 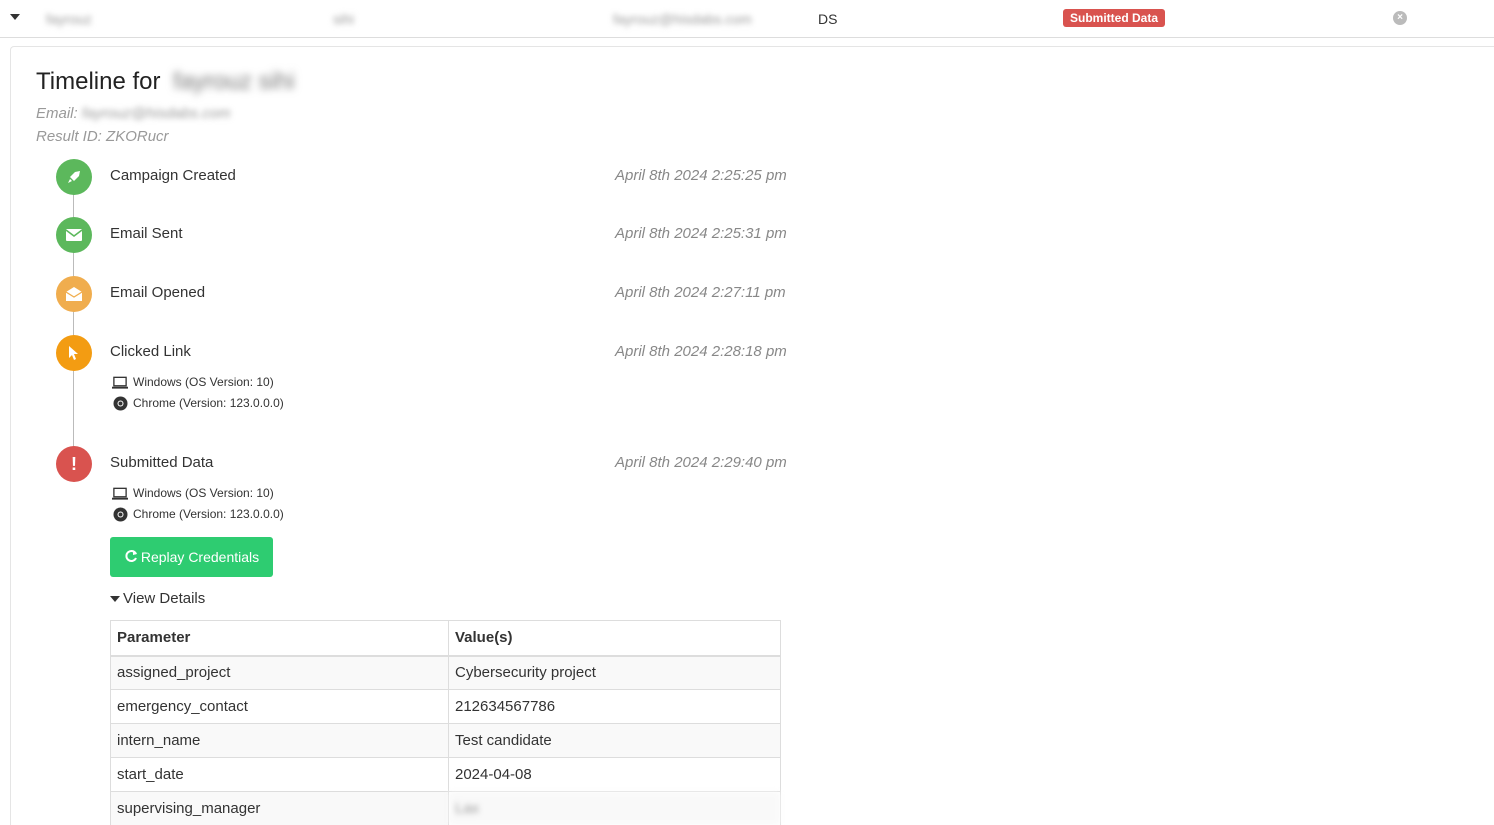 I want to click on result-id-label: Result ID:, so click(x=69, y=136).